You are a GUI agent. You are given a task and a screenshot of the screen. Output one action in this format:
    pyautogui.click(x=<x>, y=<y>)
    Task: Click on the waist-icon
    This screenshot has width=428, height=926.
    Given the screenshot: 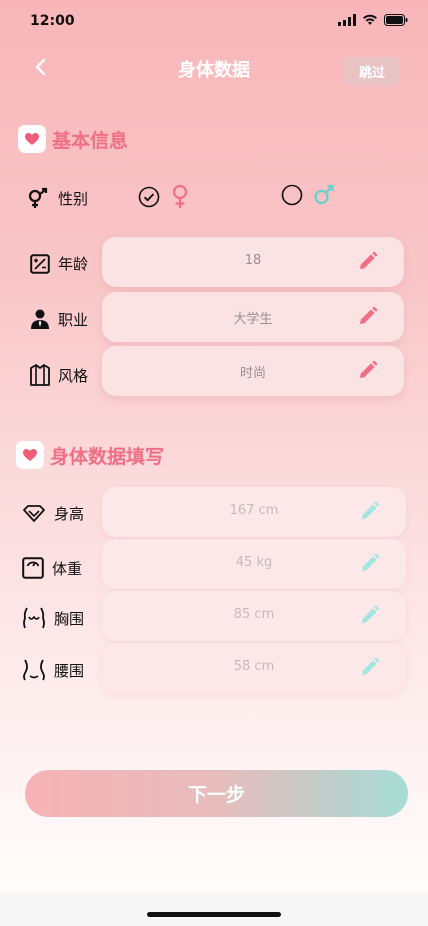 What is the action you would take?
    pyautogui.click(x=34, y=670)
    